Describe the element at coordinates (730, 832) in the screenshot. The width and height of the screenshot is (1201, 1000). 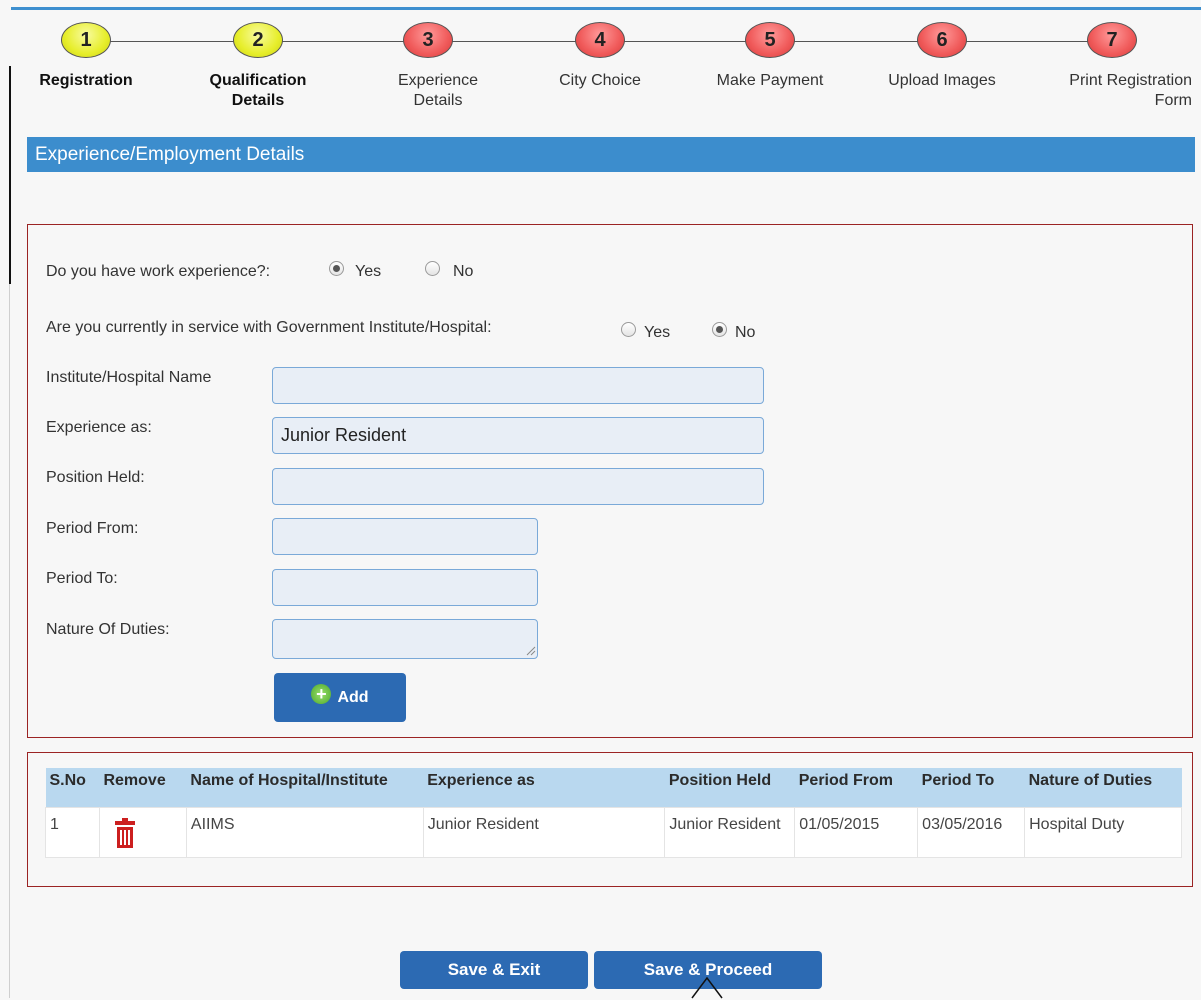
I see `cell-position-held: Junior Resident` at that location.